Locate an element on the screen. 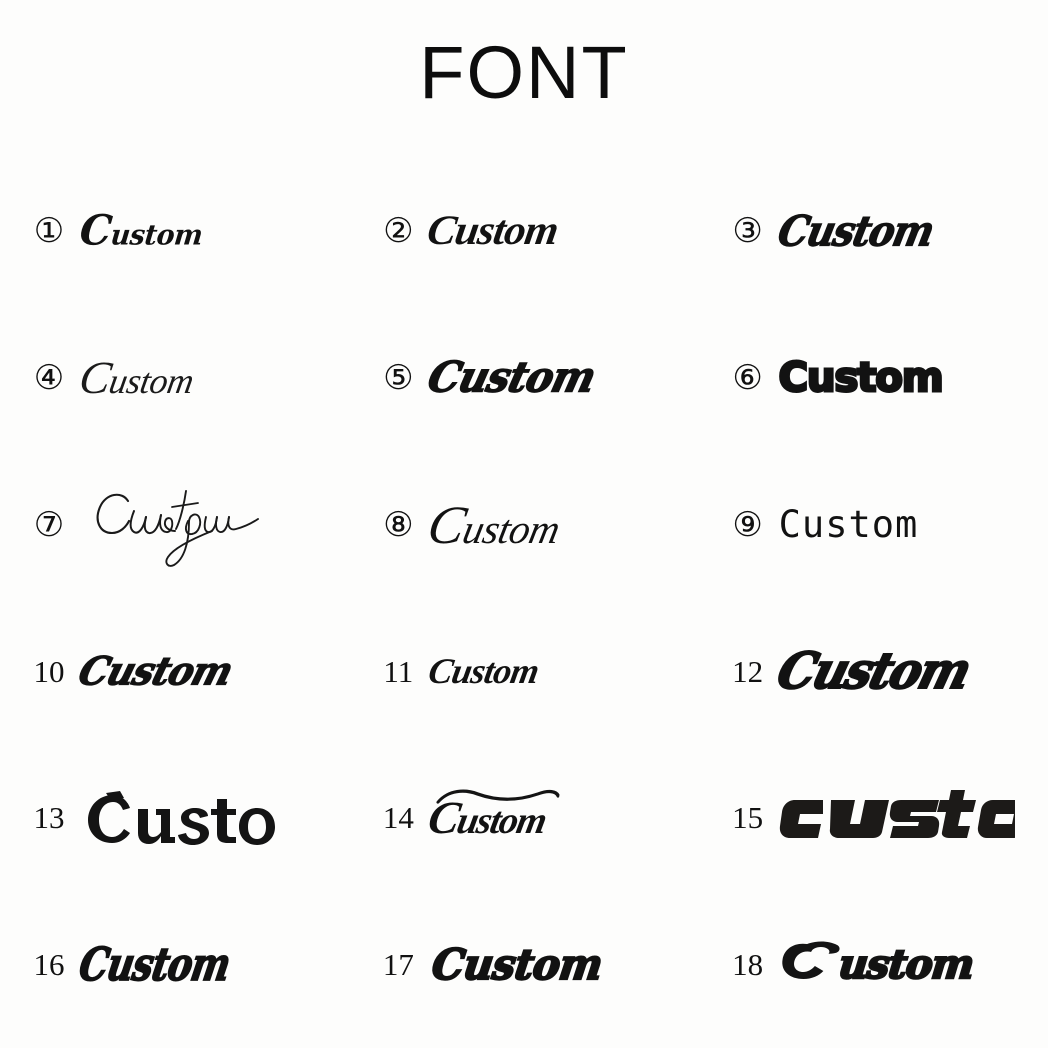 The height and width of the screenshot is (1048, 1048). font-sample-12: 12 Custom is located at coordinates (873, 671).